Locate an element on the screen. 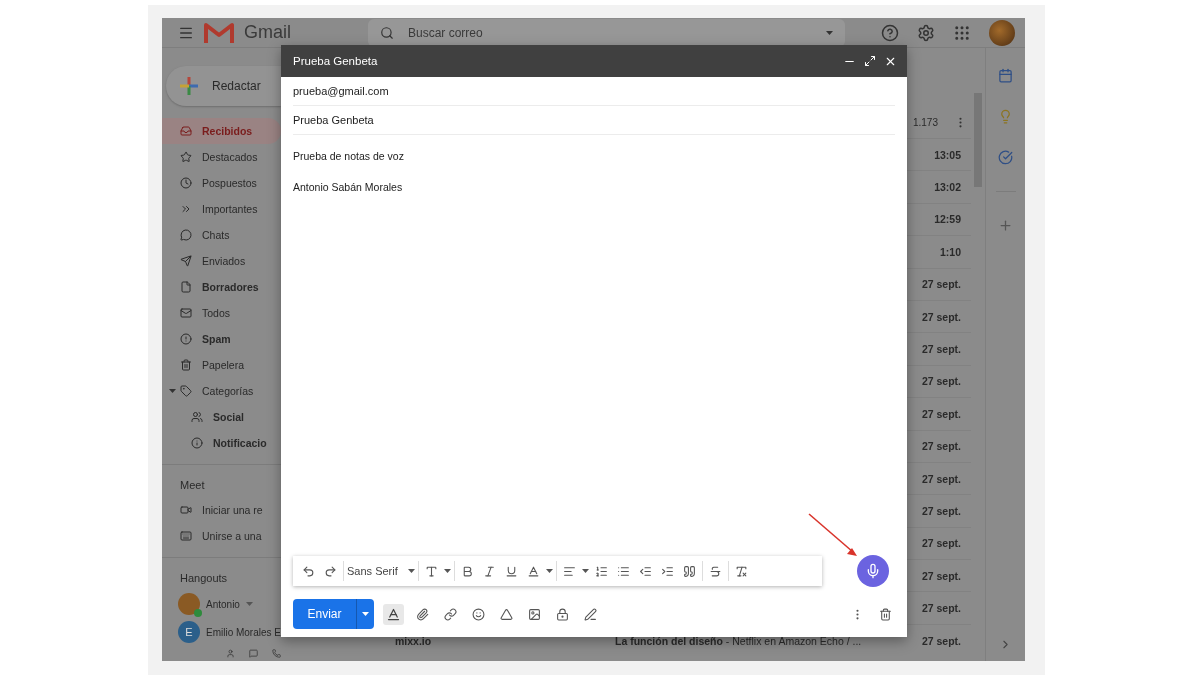 The width and height of the screenshot is (1200, 675). italic-icon is located at coordinates (489, 571).